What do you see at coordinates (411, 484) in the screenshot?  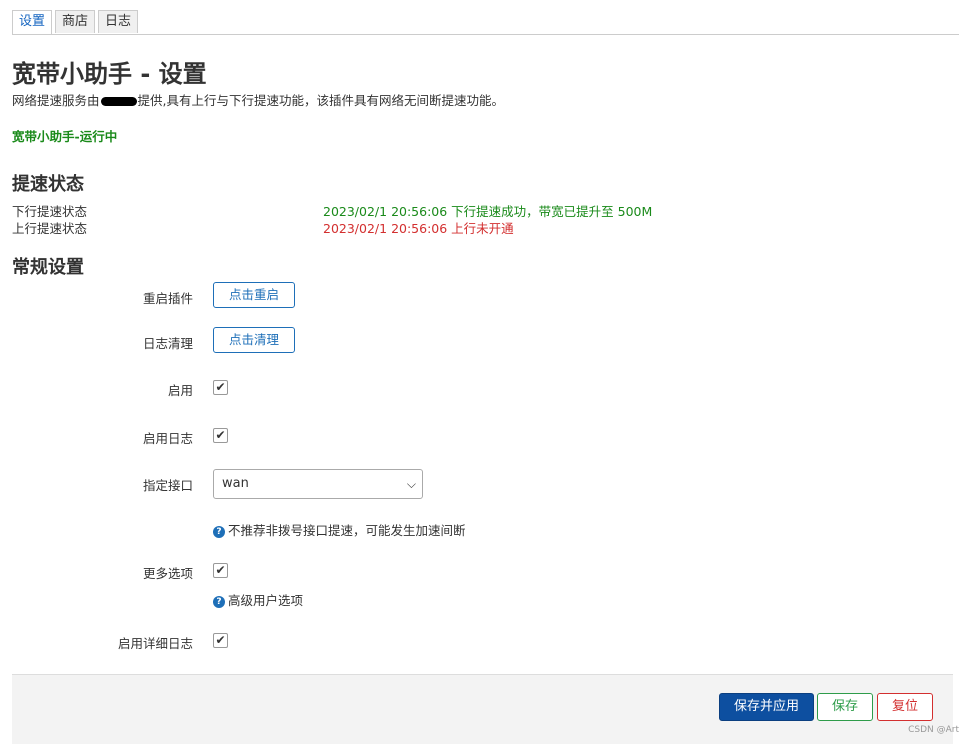 I see `chevron-down-icon: ⌵` at bounding box center [411, 484].